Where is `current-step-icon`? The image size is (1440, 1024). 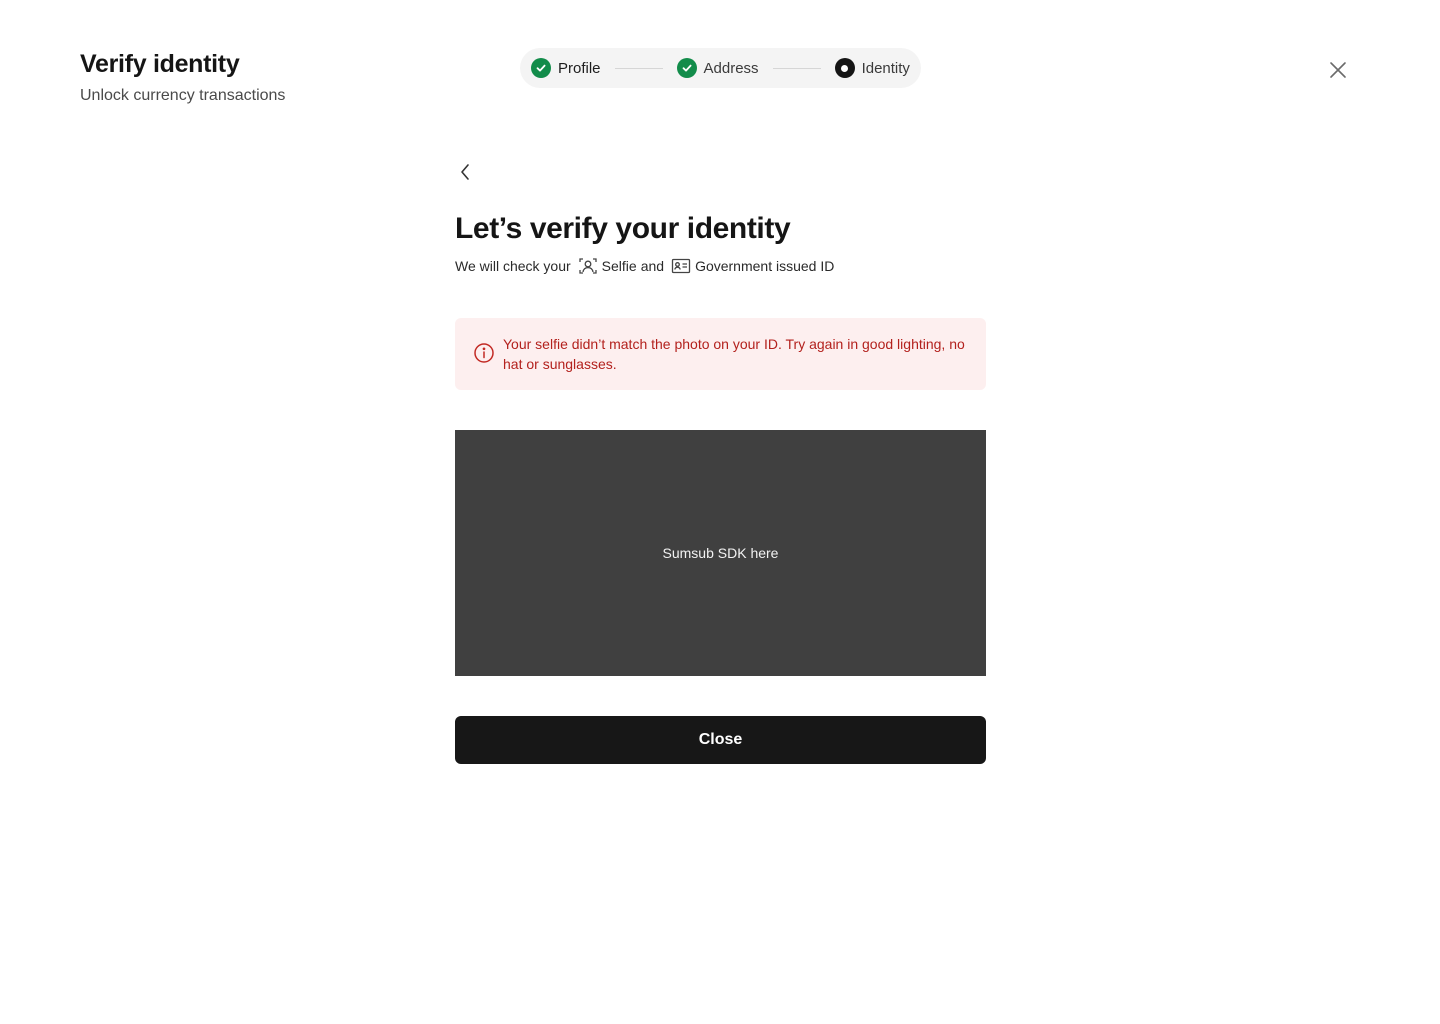
current-step-icon is located at coordinates (844, 68).